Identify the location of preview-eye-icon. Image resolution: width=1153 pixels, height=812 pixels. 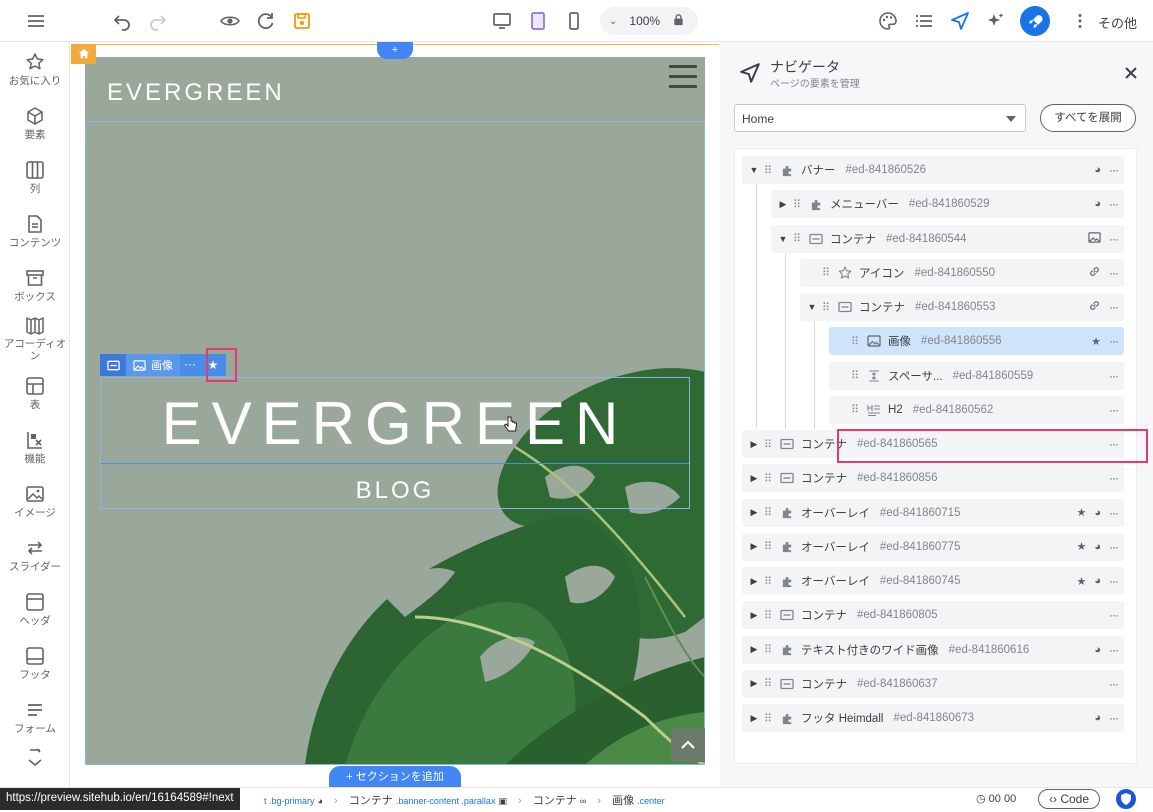
(230, 21).